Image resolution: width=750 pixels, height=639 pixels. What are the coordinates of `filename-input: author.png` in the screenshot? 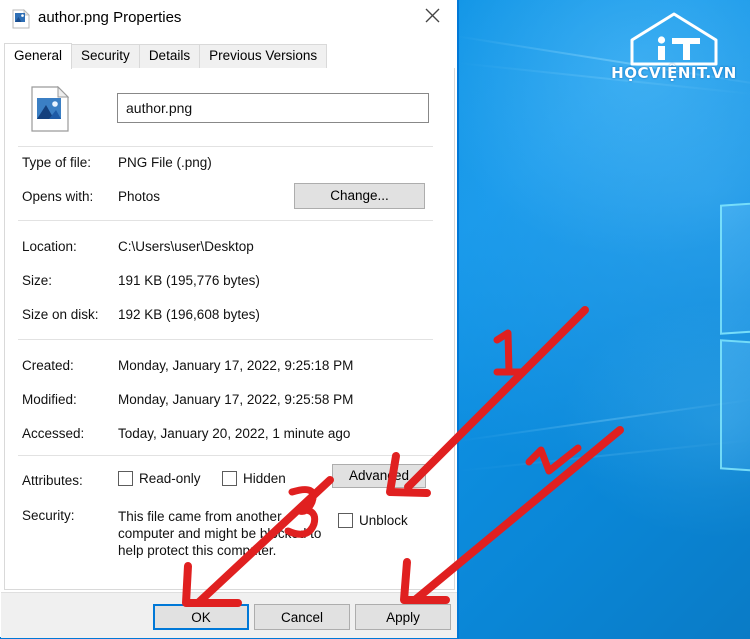 It's located at (273, 108).